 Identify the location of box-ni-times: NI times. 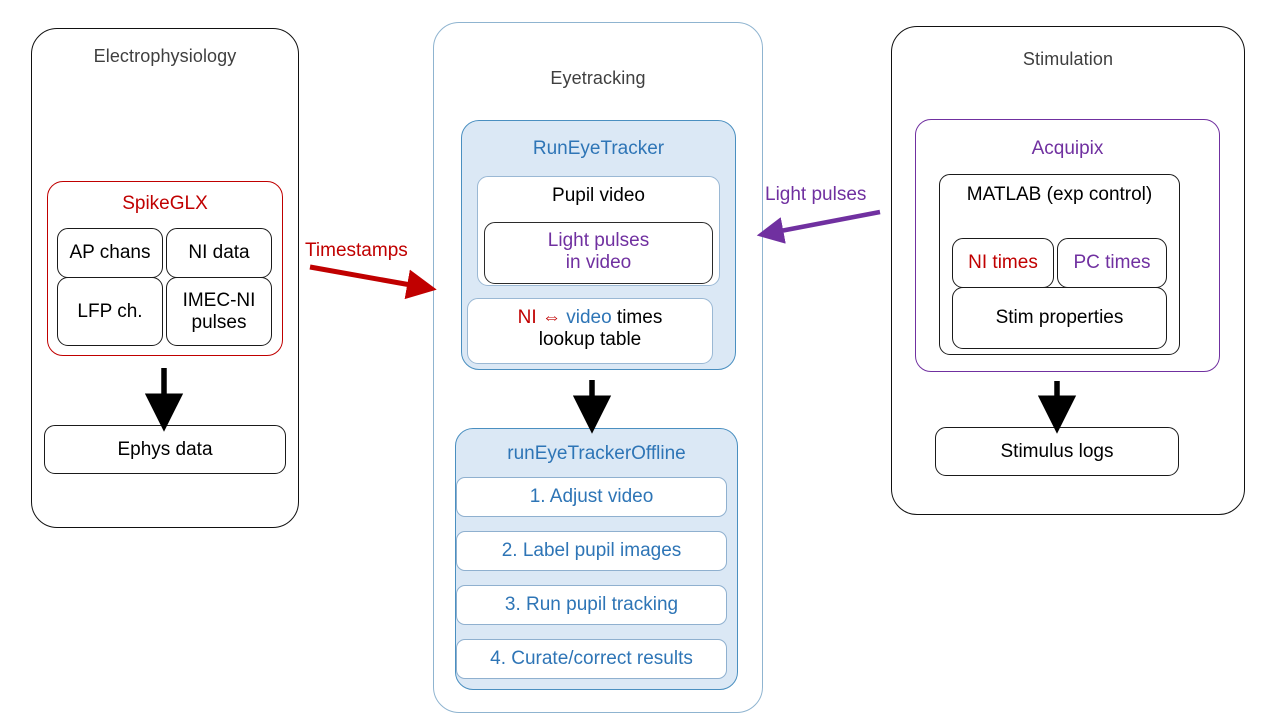
(1003, 263).